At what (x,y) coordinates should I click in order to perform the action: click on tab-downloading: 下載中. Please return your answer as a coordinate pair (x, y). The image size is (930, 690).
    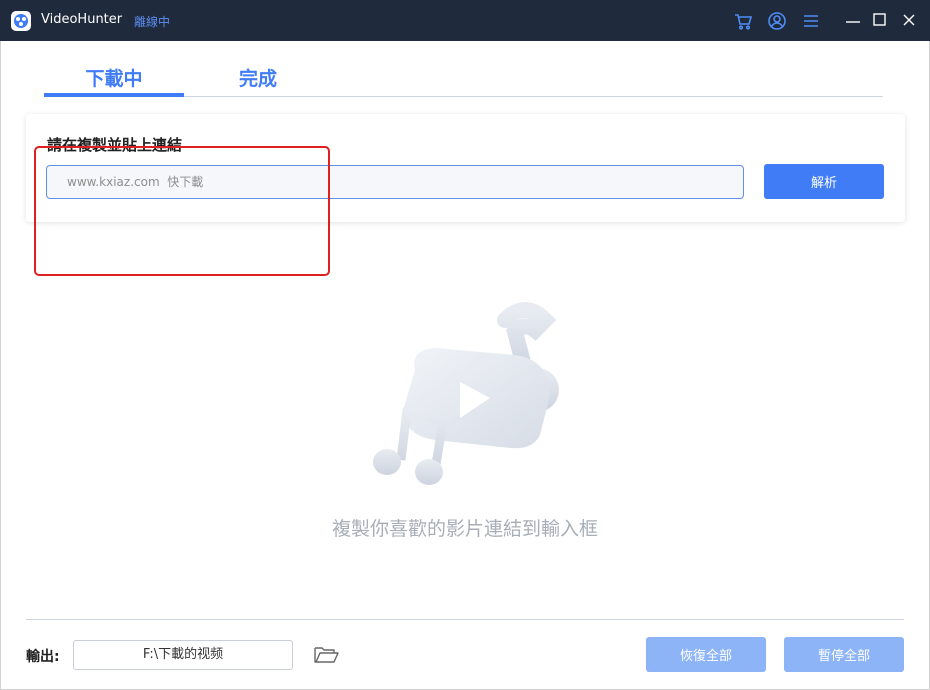
    Looking at the image, I should click on (114, 77).